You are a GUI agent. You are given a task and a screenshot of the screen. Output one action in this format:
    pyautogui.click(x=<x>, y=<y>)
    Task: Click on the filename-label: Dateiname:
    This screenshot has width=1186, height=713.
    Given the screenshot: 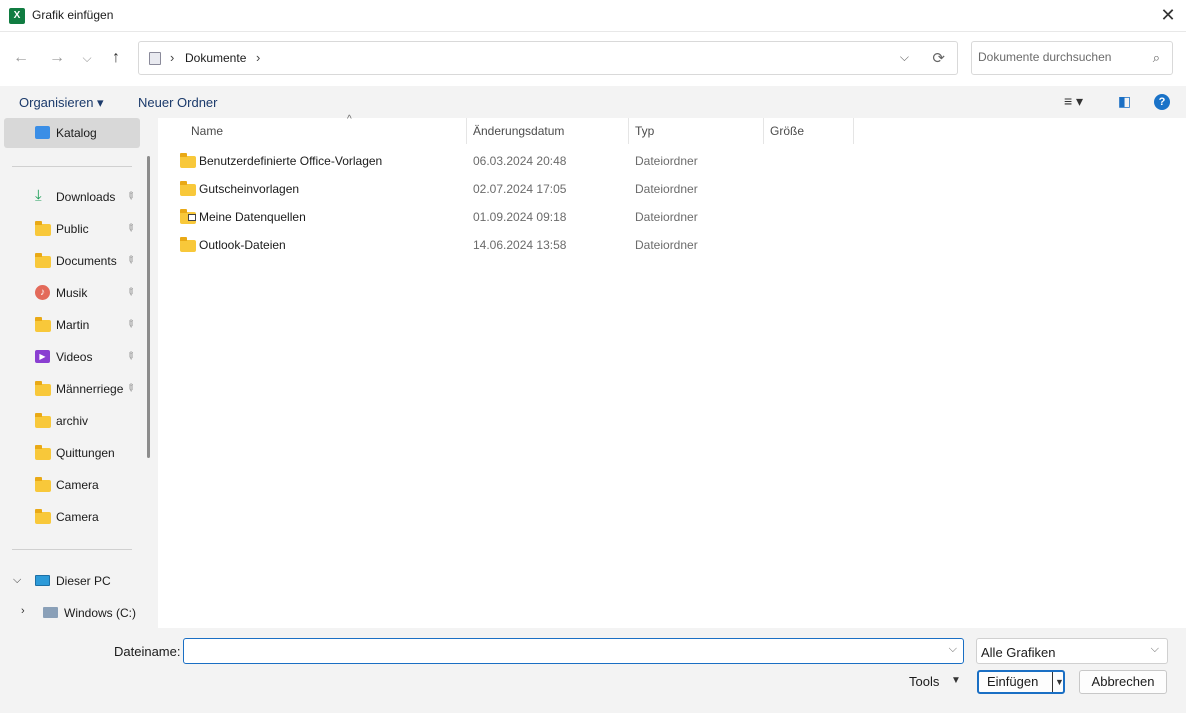 What is the action you would take?
    pyautogui.click(x=147, y=651)
    